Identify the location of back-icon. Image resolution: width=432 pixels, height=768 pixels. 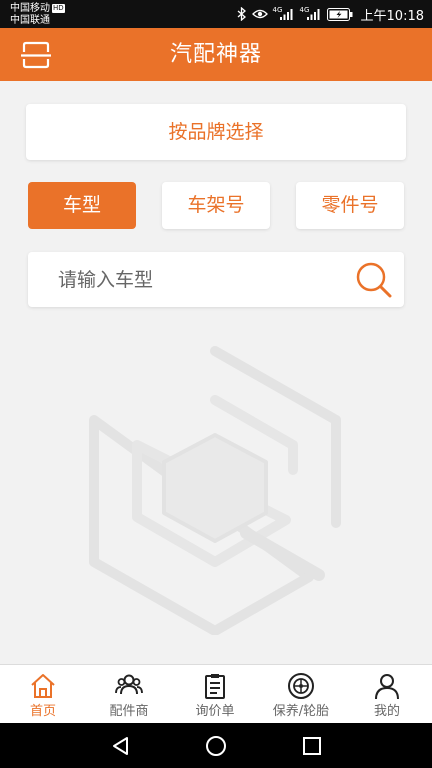
(121, 746).